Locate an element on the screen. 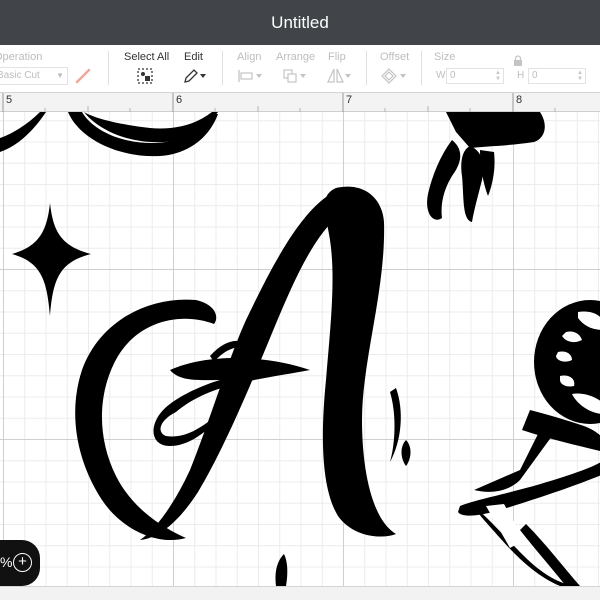 The image size is (600, 600). align-label: Align is located at coordinates (249, 57).